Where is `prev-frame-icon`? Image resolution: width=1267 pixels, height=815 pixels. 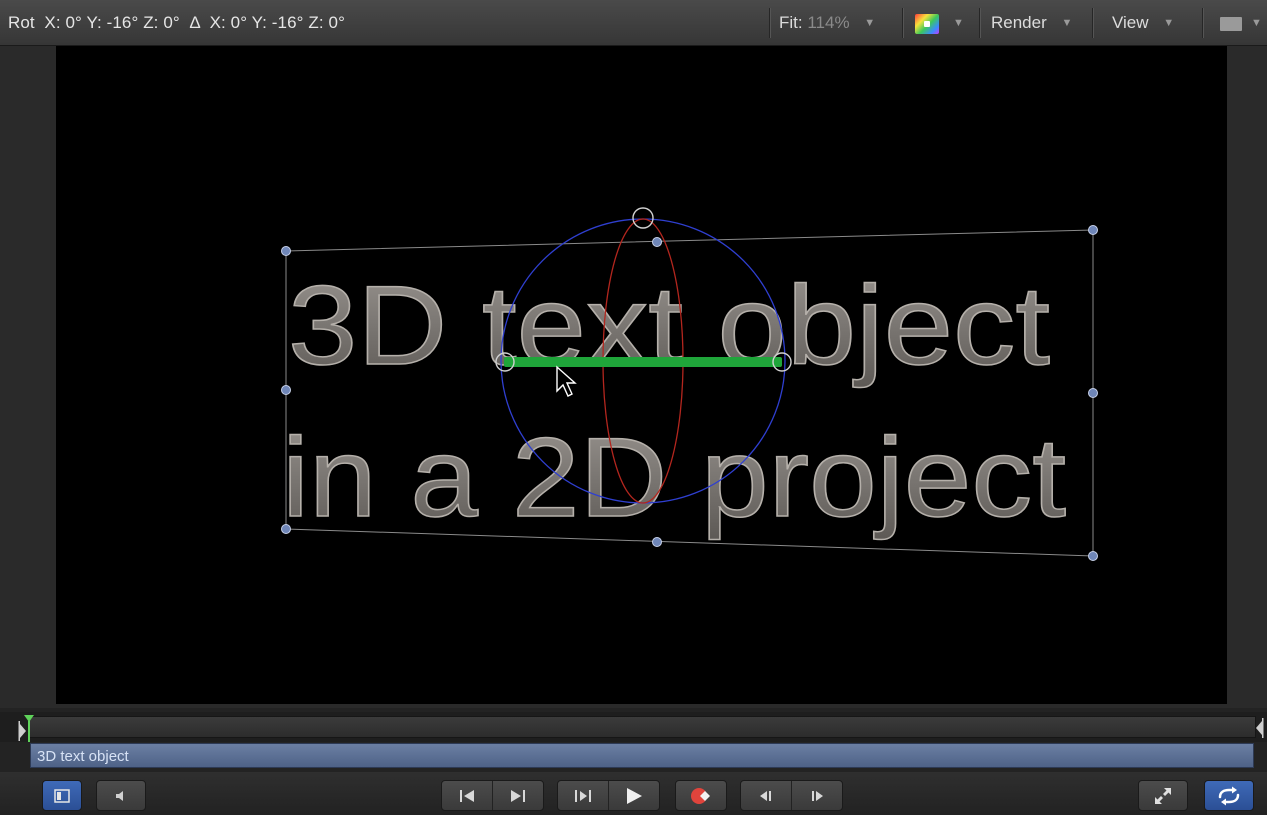
prev-frame-icon is located at coordinates (765, 795).